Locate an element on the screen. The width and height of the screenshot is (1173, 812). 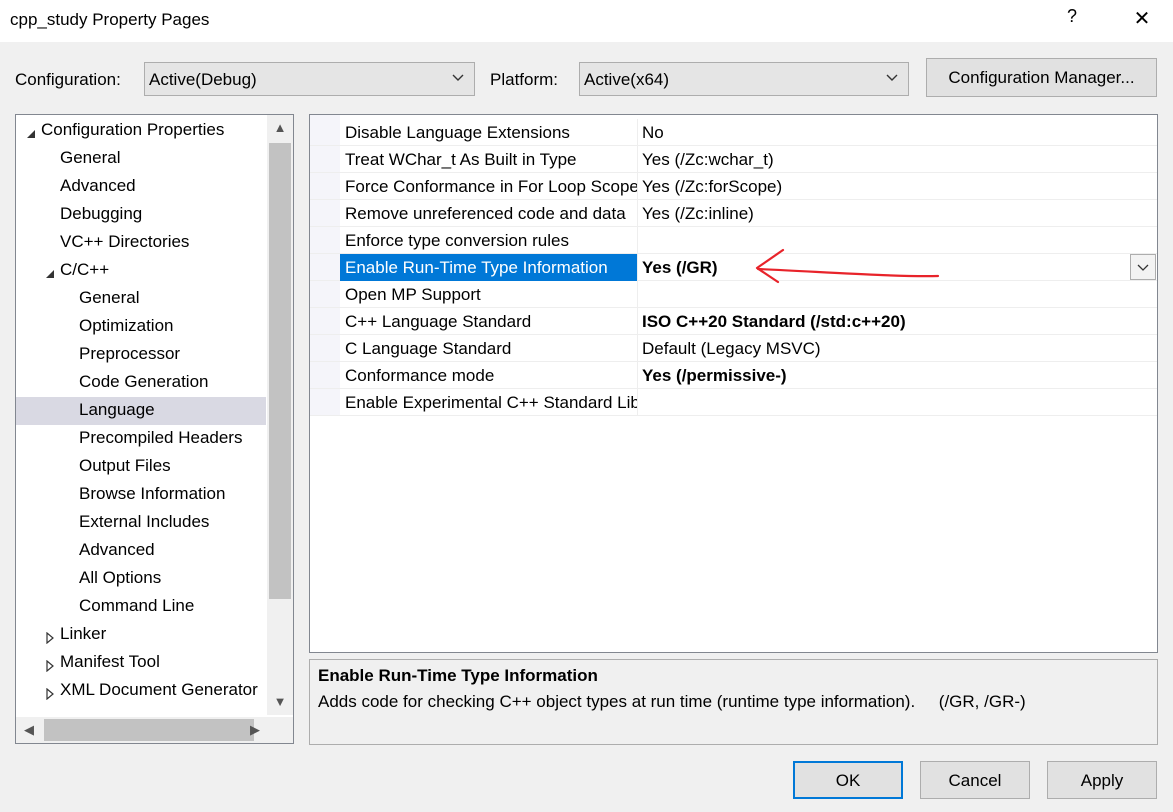
title-bar: cpp_study Property Pages ? ✕ is located at coordinates (586, 21).